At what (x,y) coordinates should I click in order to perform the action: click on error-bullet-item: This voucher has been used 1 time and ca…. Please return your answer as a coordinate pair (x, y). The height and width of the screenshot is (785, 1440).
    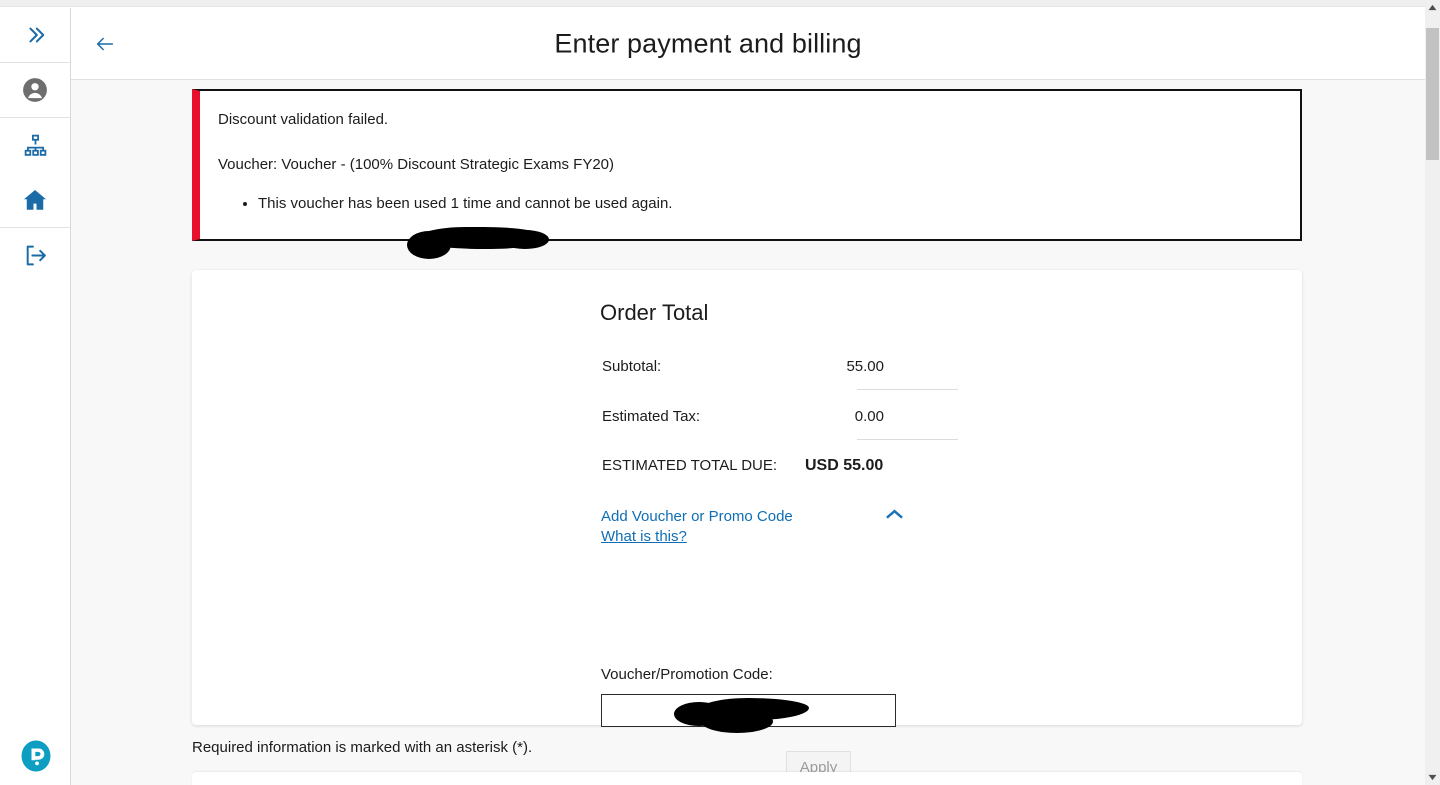
    Looking at the image, I should click on (465, 203).